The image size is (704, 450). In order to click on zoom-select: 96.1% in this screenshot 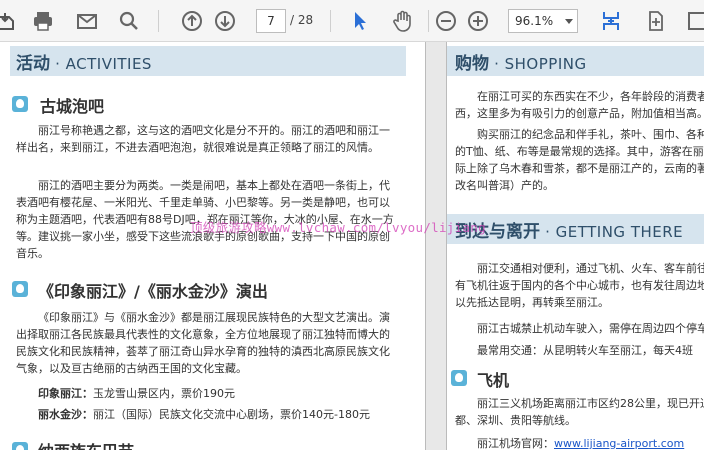, I will do `click(543, 21)`.